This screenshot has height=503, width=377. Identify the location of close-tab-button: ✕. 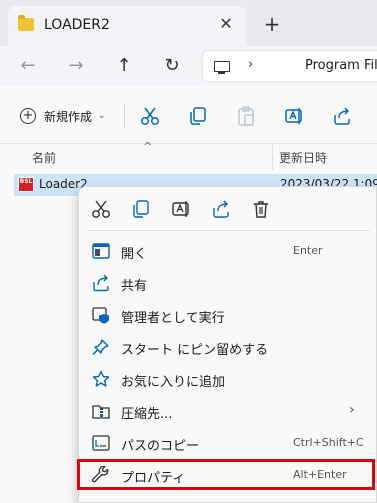
(226, 24).